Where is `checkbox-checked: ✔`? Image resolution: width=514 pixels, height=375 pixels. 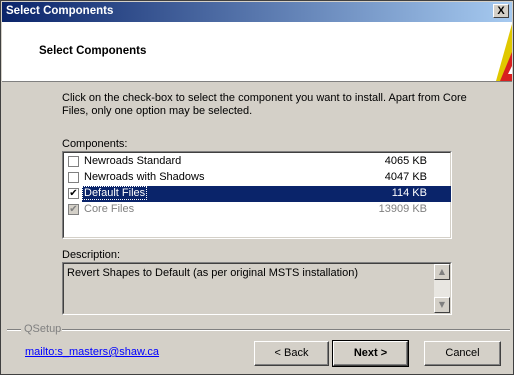
checkbox-checked: ✔ is located at coordinates (73, 193).